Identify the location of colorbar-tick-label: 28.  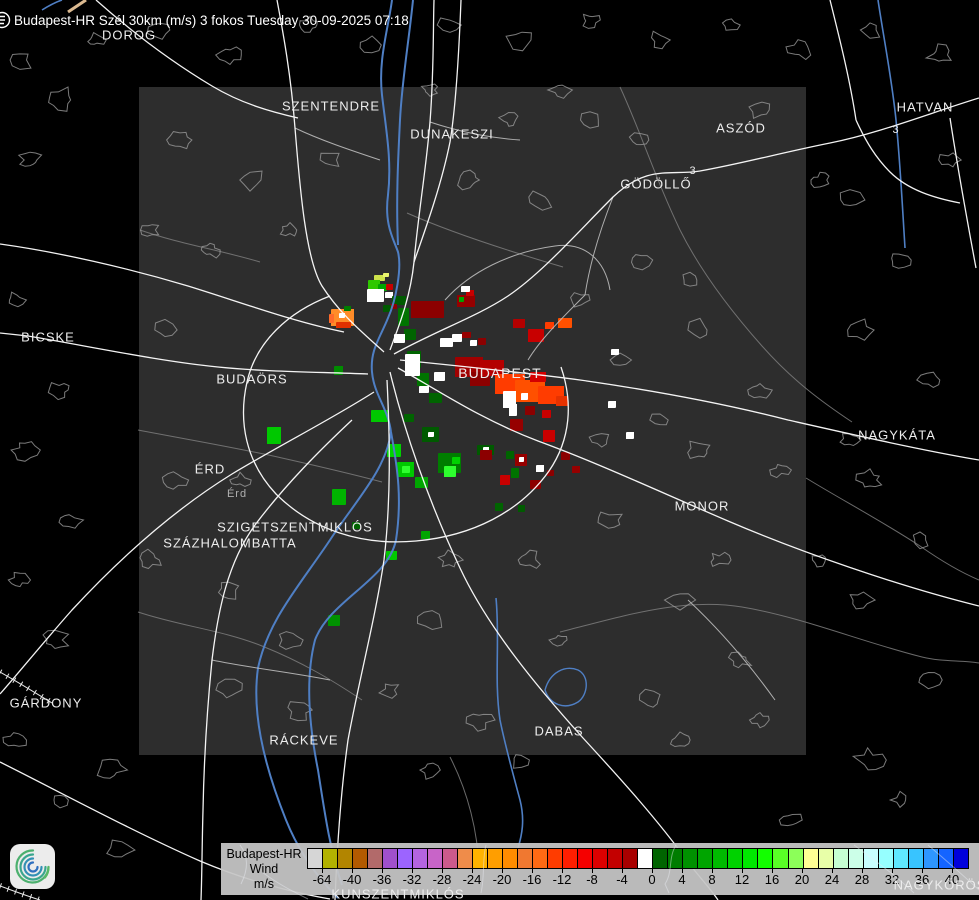
(862, 879).